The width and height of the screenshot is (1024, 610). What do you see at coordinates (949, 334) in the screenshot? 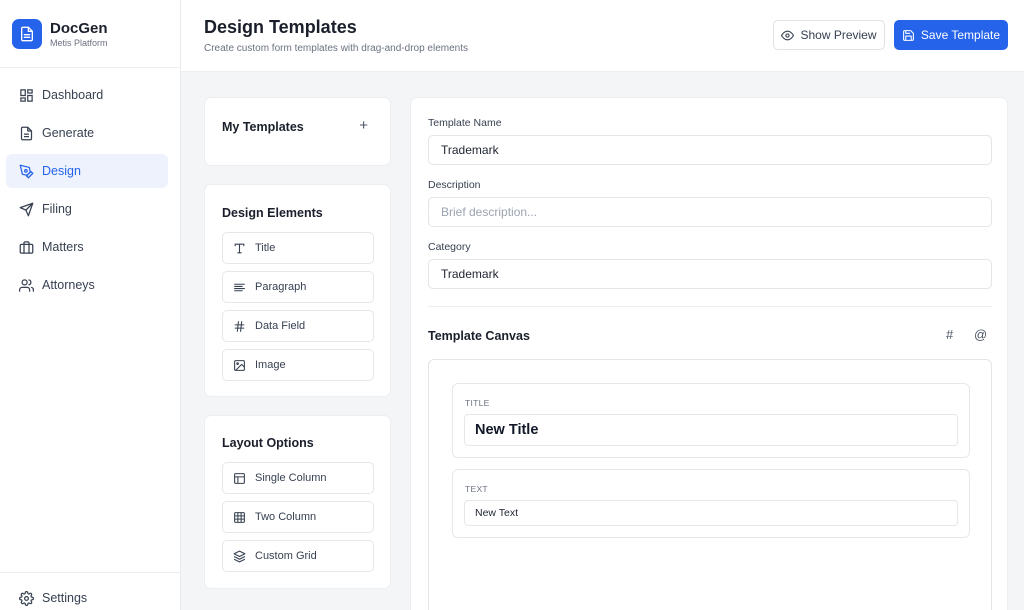
I see `hash-icon: #` at bounding box center [949, 334].